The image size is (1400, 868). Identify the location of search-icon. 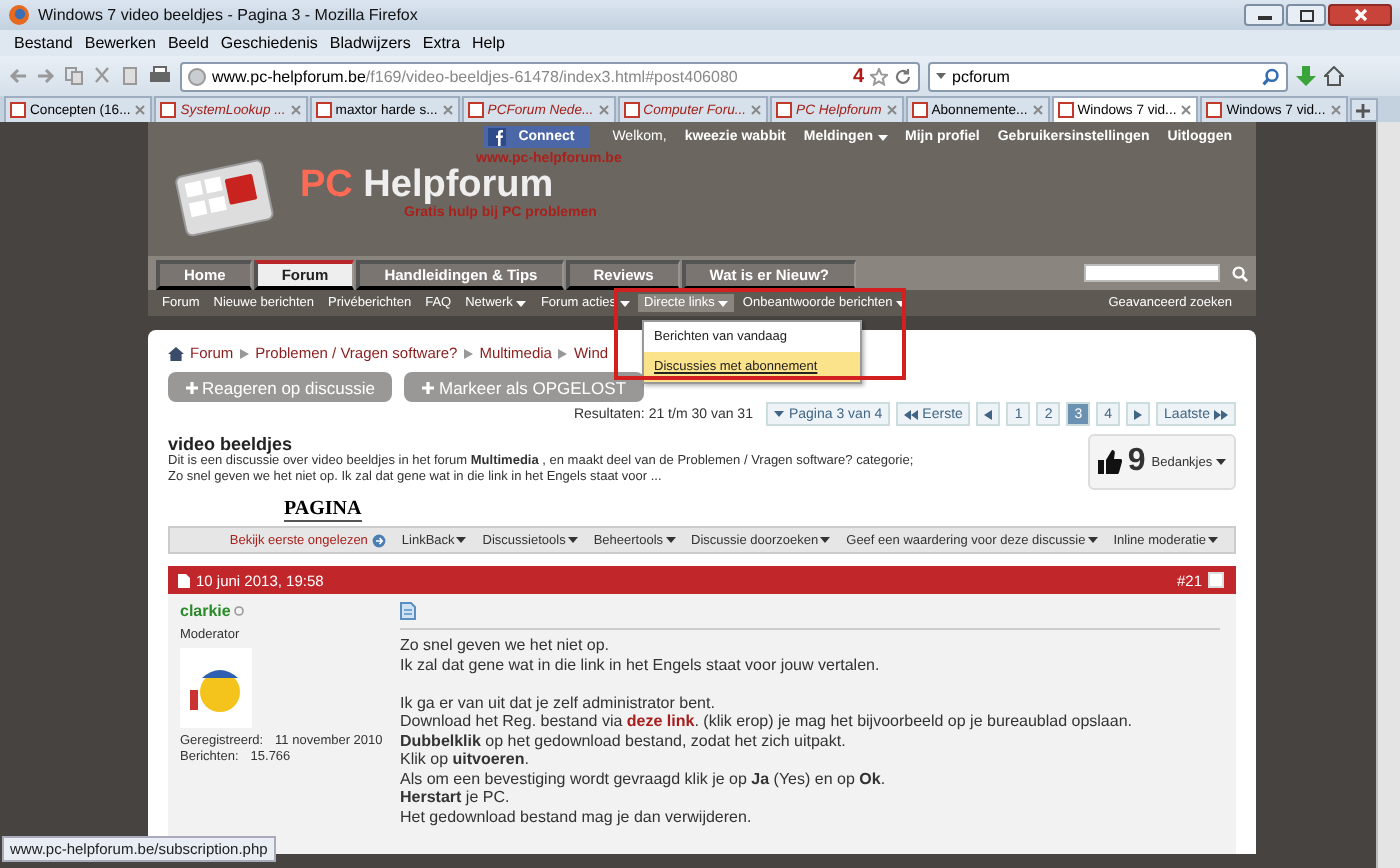
(1271, 76).